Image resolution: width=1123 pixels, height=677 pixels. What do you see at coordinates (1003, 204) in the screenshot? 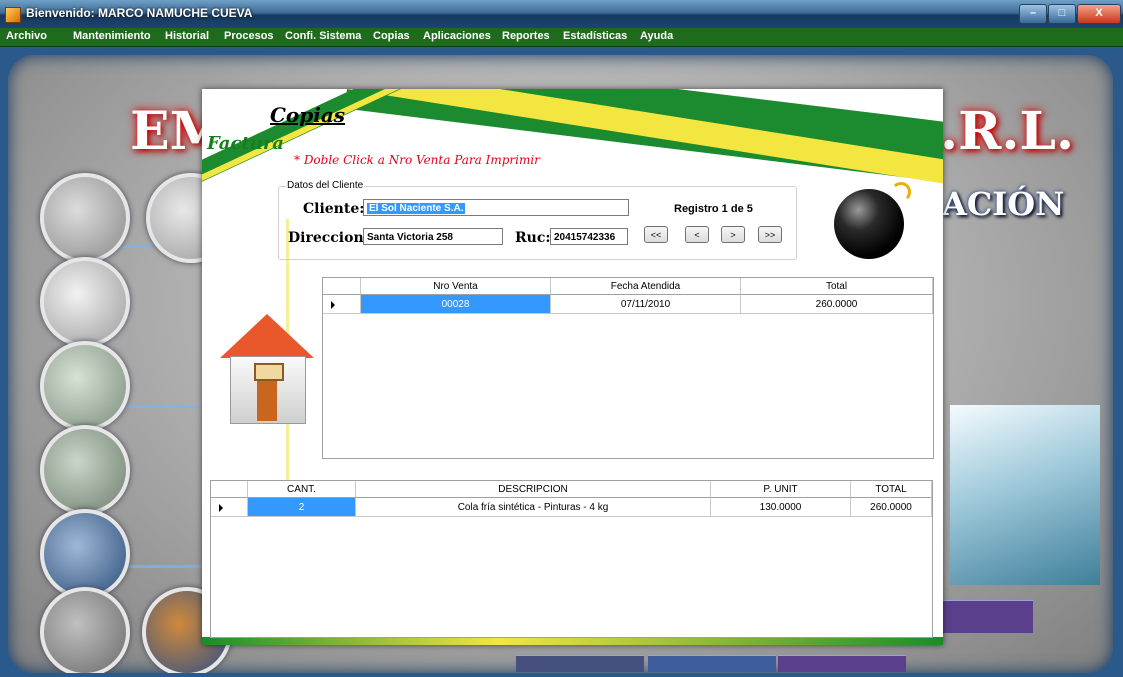
I see `brand-subtitle-right: ACIÓN` at bounding box center [1003, 204].